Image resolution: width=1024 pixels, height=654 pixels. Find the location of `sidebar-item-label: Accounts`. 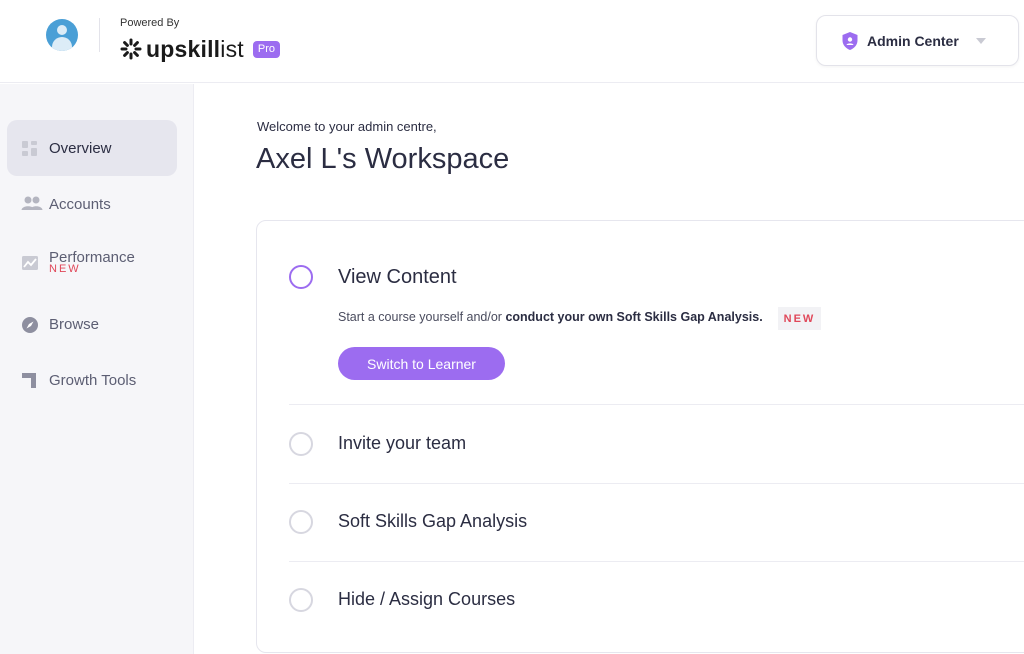

sidebar-item-label: Accounts is located at coordinates (80, 204).